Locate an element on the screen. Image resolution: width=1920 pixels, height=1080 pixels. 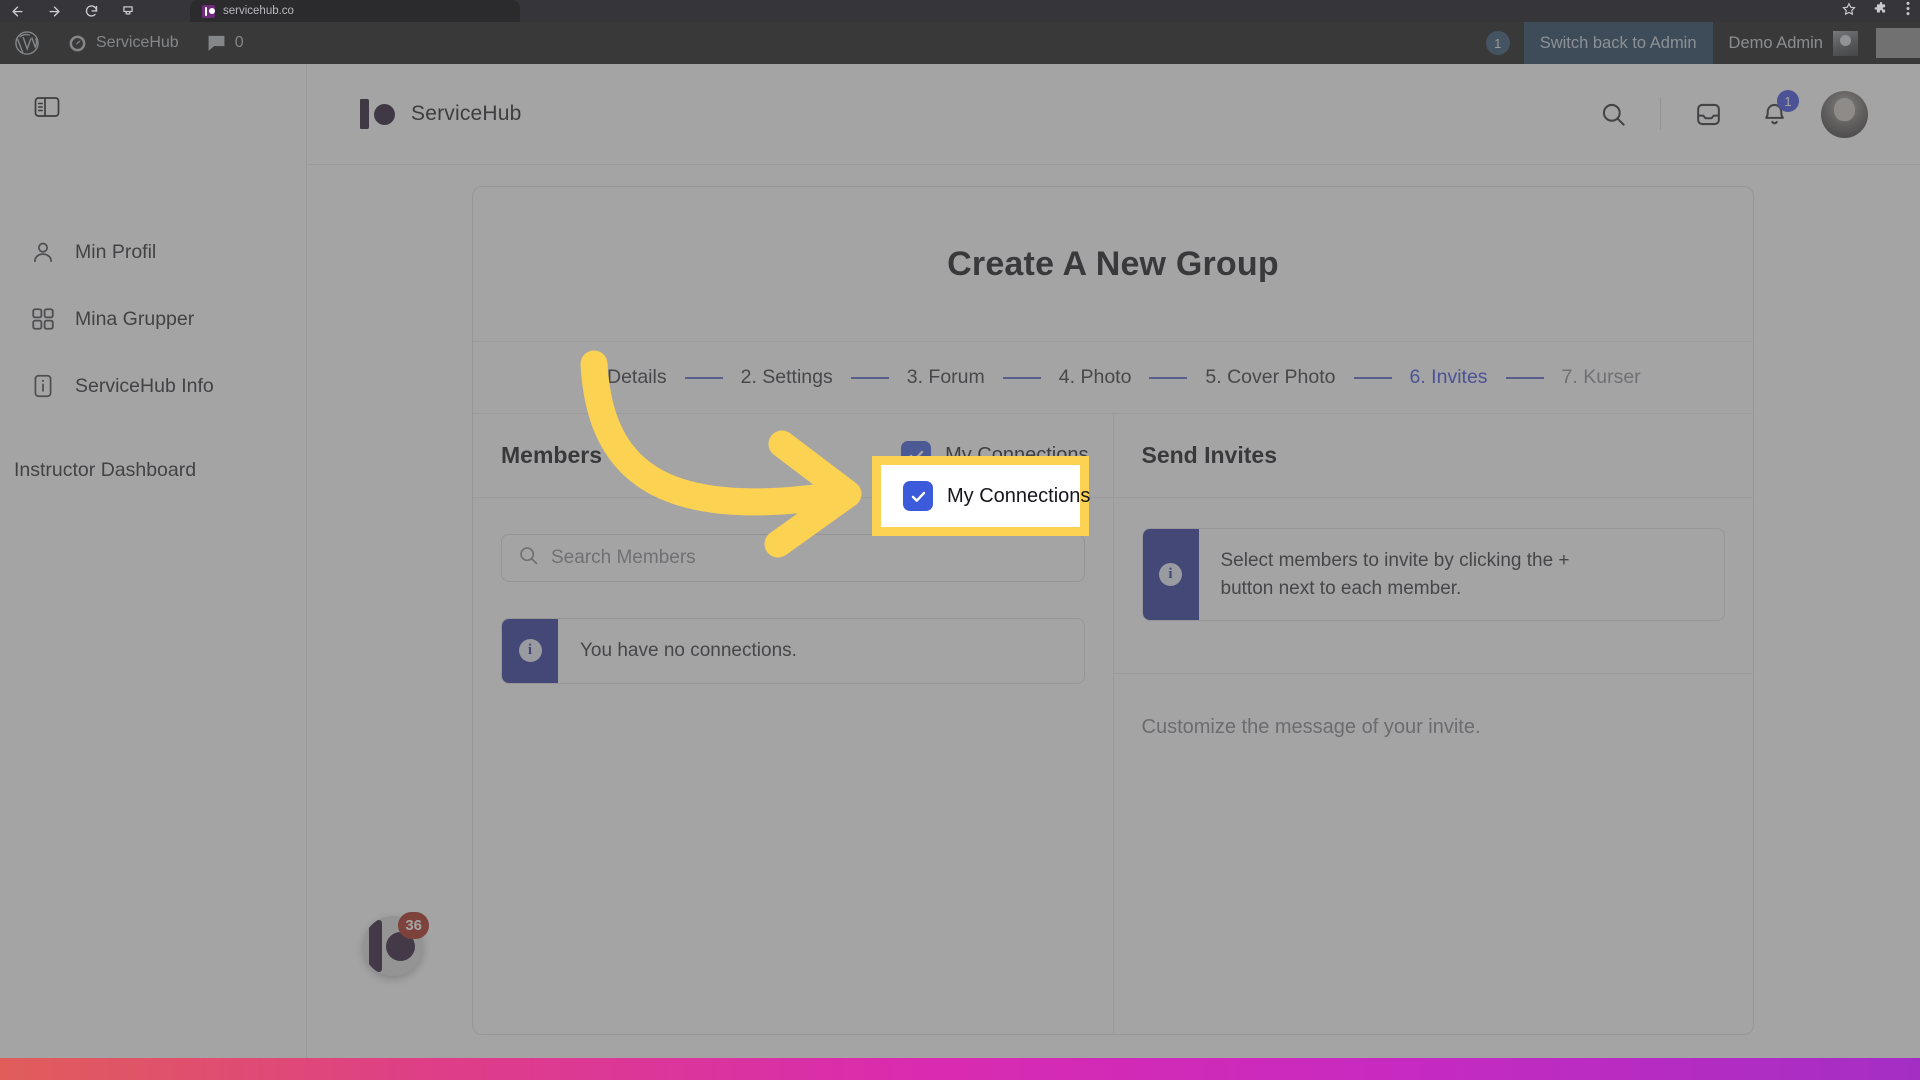
servicehub-logo-icon is located at coordinates (379, 114).